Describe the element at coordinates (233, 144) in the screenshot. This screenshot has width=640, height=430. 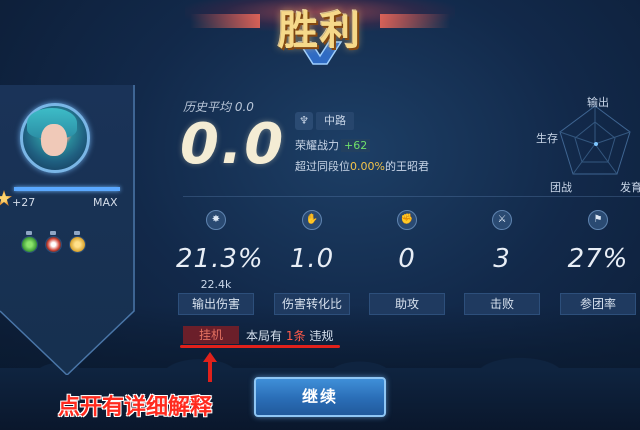
I see `match-score: 0.0` at that location.